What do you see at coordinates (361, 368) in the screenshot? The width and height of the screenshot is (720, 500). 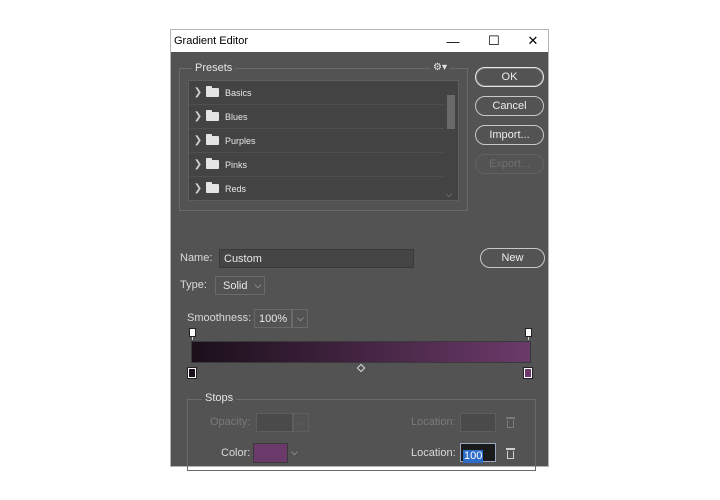 I see `midpoint-diamond` at bounding box center [361, 368].